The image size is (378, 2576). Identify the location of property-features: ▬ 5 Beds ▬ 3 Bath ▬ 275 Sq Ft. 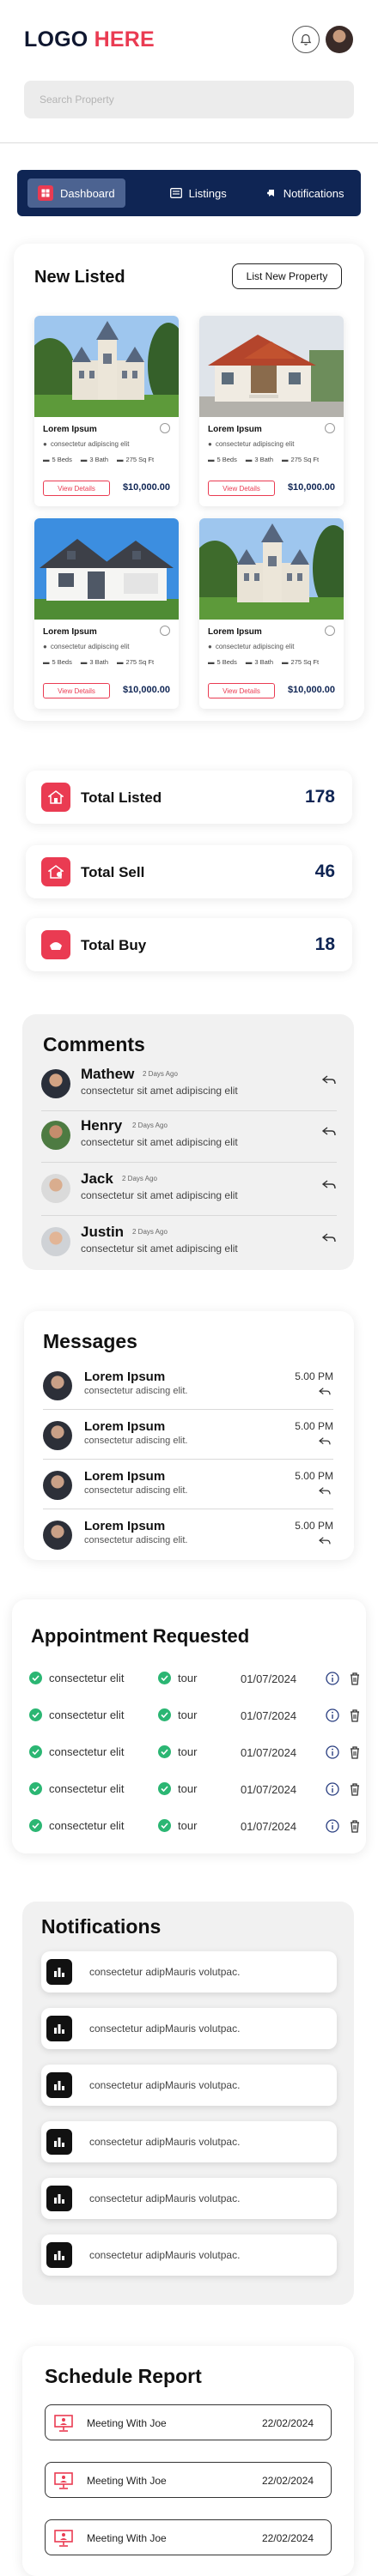
(263, 460).